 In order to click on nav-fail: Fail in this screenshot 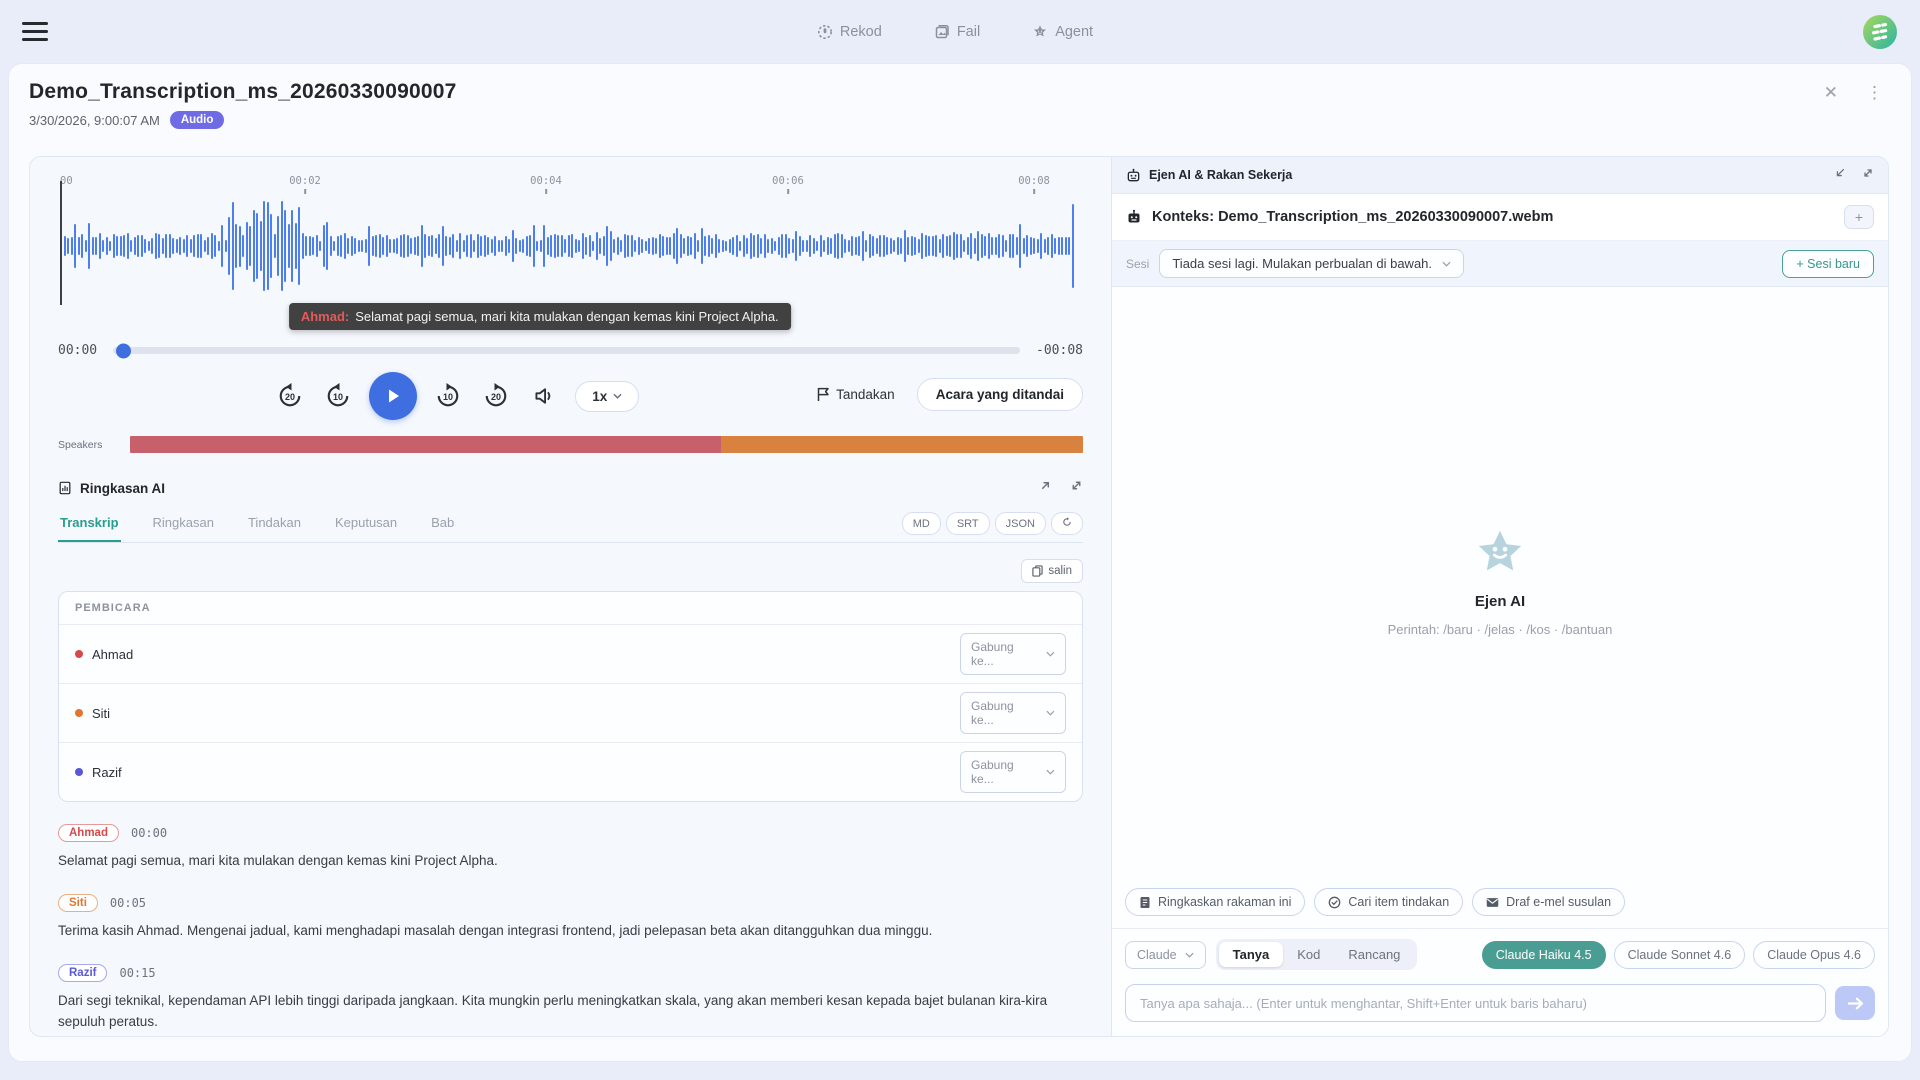, I will do `click(957, 32)`.